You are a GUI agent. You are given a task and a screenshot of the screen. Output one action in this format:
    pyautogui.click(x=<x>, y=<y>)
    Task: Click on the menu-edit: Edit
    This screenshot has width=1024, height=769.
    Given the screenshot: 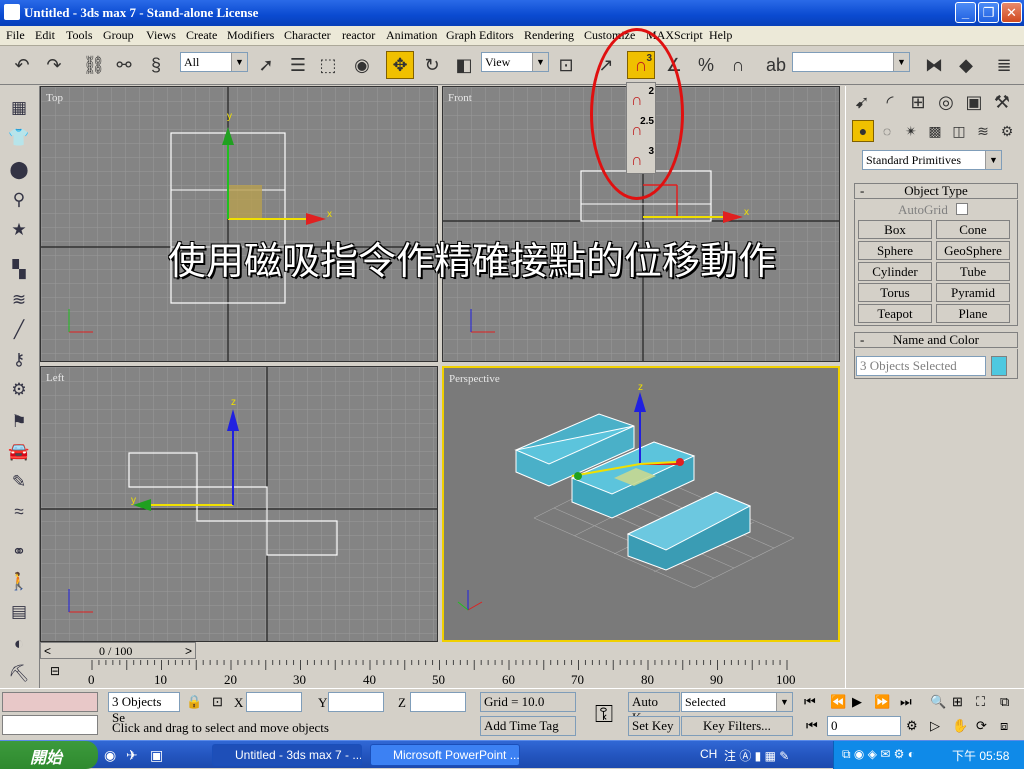 What is the action you would take?
    pyautogui.click(x=45, y=35)
    